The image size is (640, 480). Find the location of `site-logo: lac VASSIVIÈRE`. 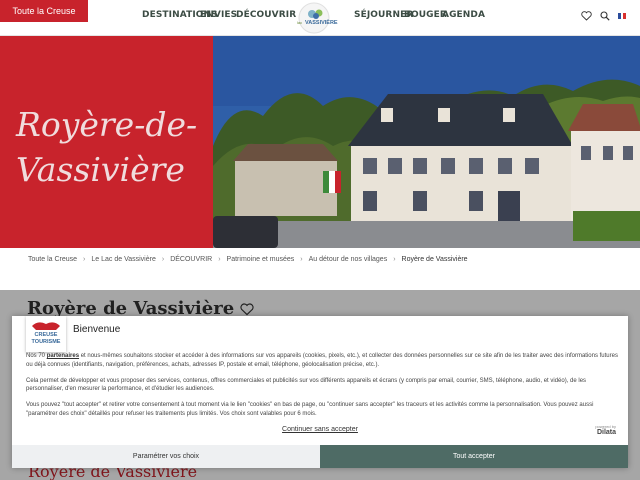

site-logo: lac VASSIVIÈRE is located at coordinates (314, 18).